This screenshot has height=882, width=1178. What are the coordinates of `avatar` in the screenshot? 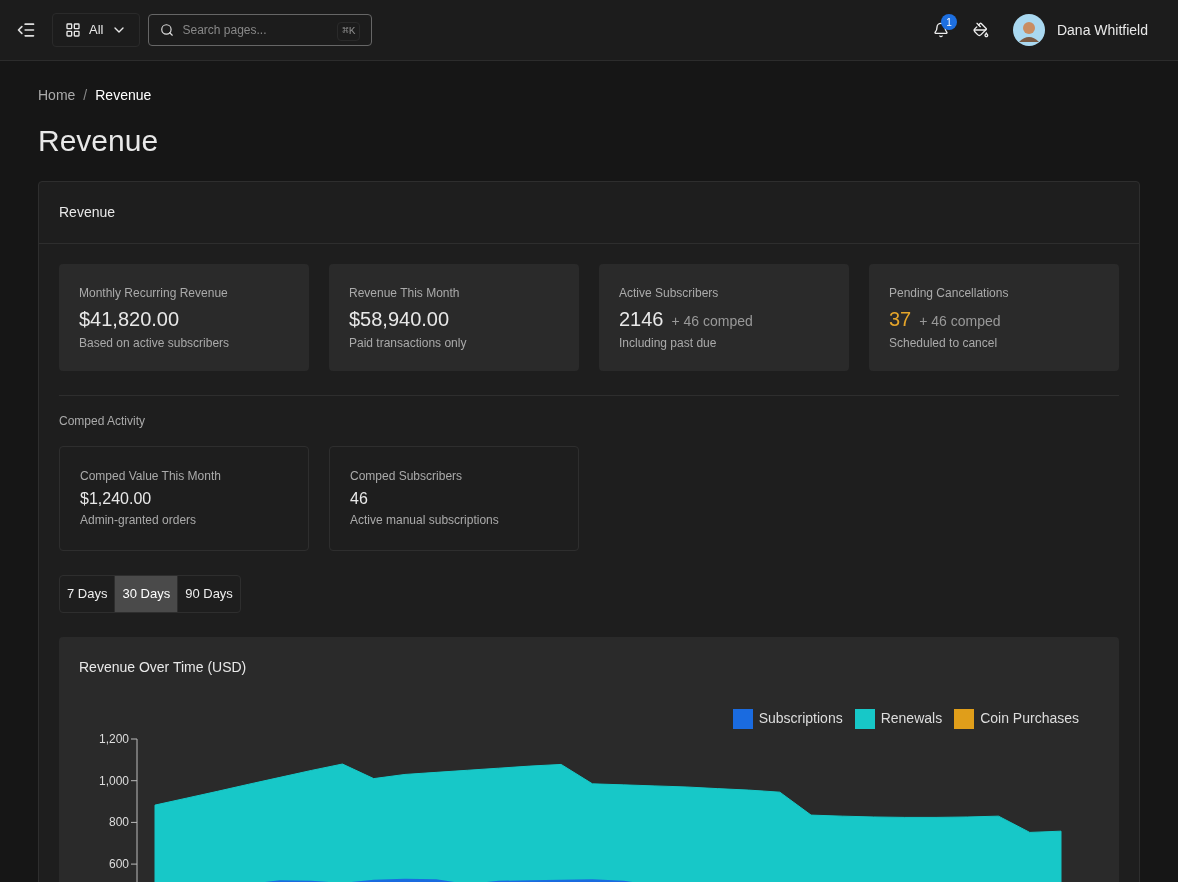 It's located at (1028, 30).